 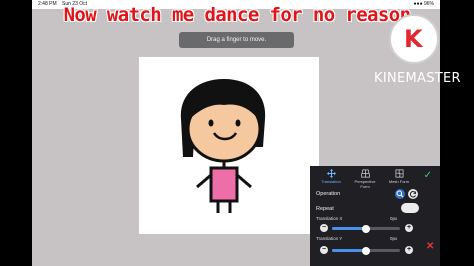 I want to click on tab-perspective-form: Perspective Form, so click(x=365, y=179).